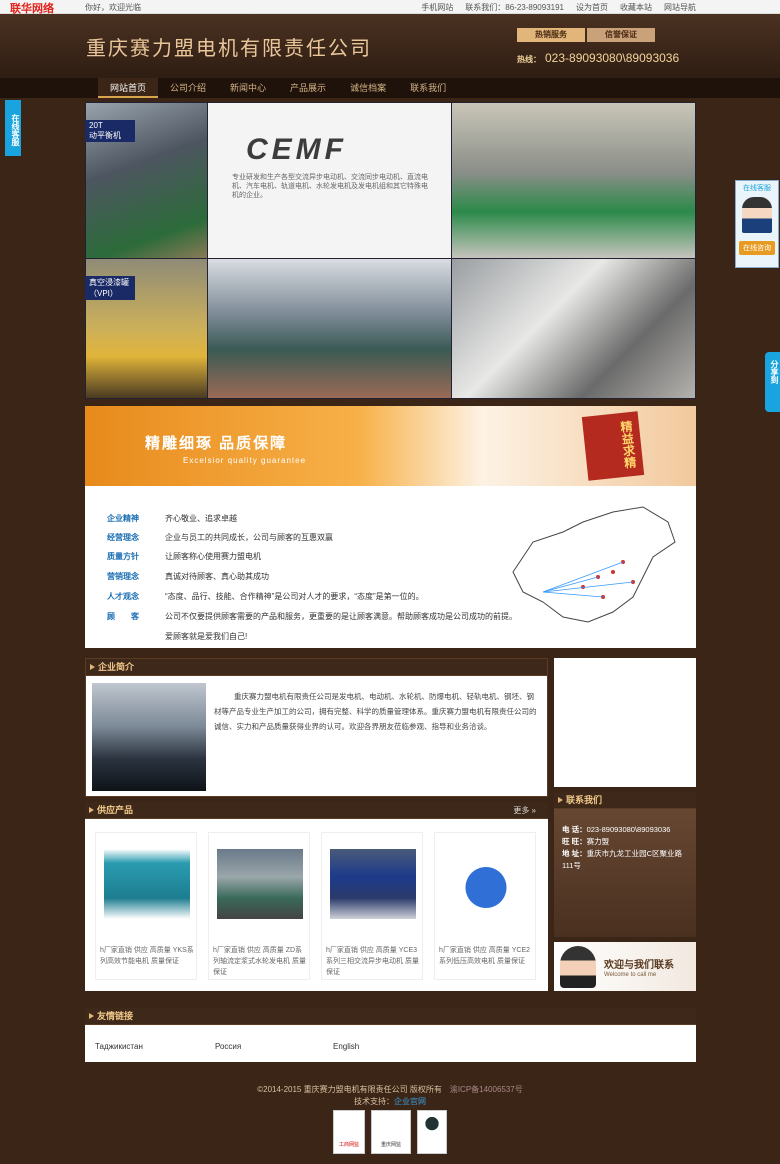 This screenshot has width=780, height=1164. I want to click on agent-avatar-icon, so click(757, 215).